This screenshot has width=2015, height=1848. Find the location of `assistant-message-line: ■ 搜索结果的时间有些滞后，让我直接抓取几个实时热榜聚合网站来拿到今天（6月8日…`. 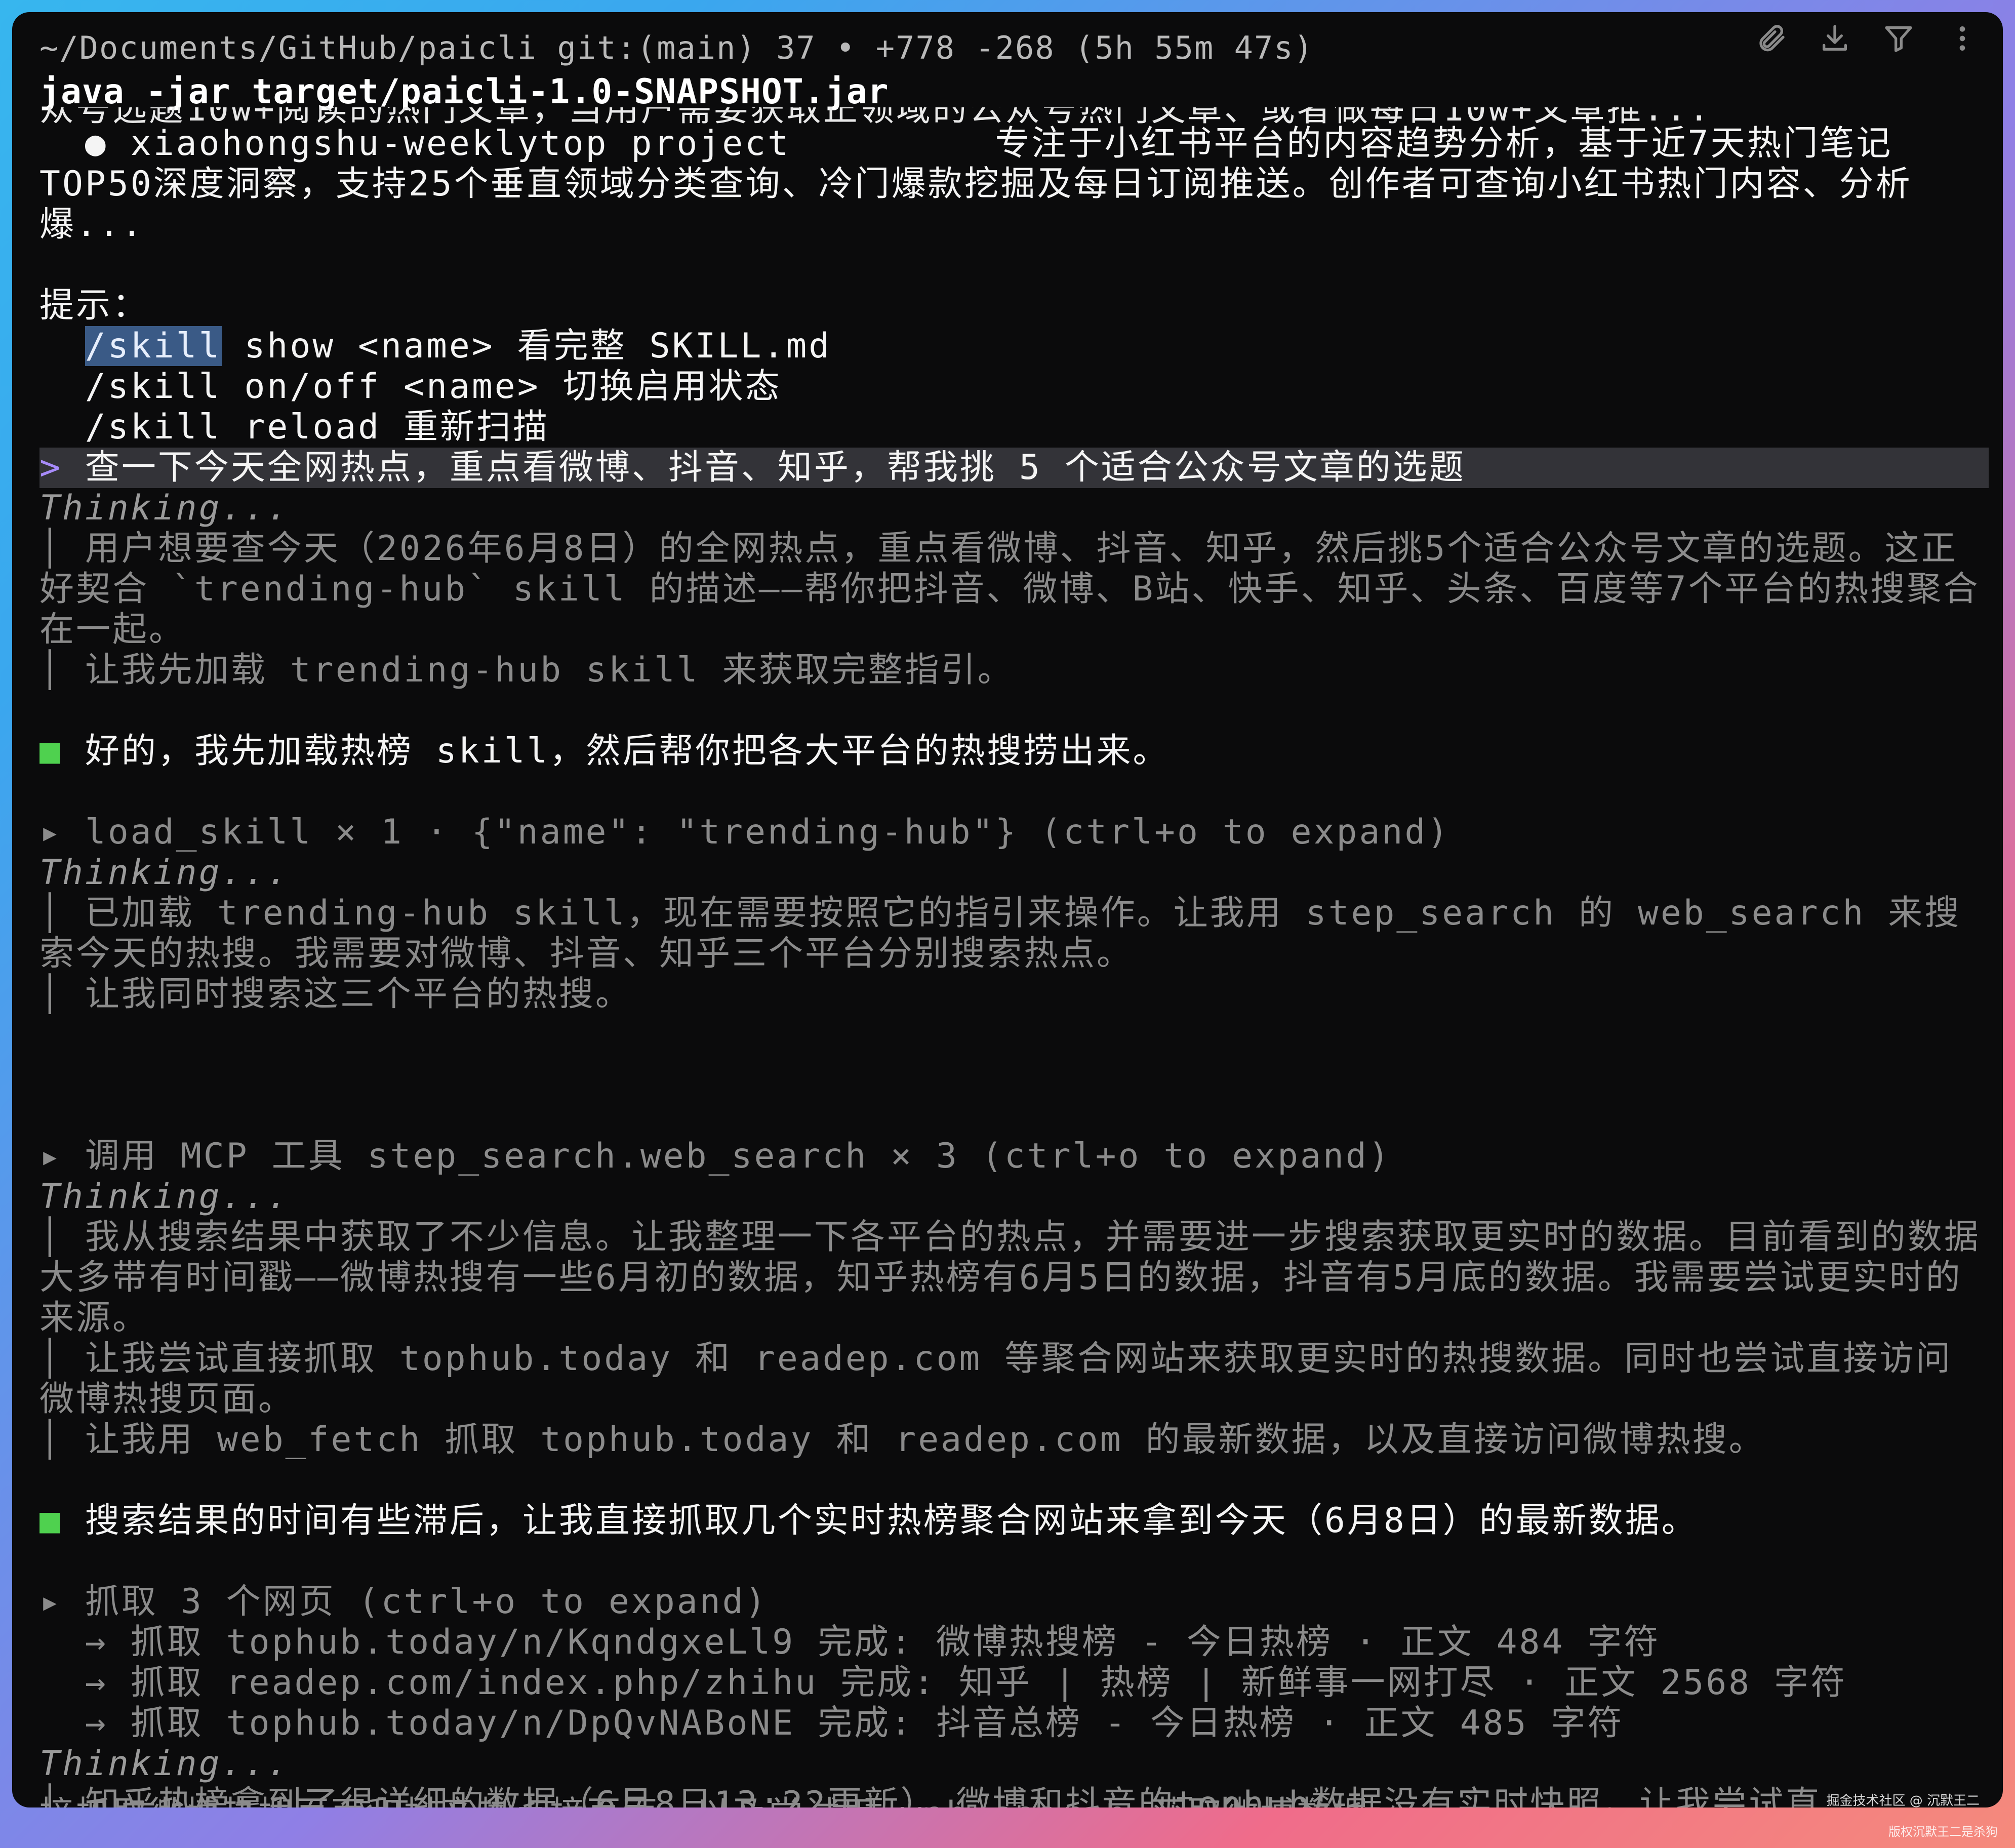

assistant-message-line: ■ 搜索结果的时间有些滞后，让我直接抓取几个实时热榜聚合网站来拿到今天（6月8日… is located at coordinates (1014, 1521).